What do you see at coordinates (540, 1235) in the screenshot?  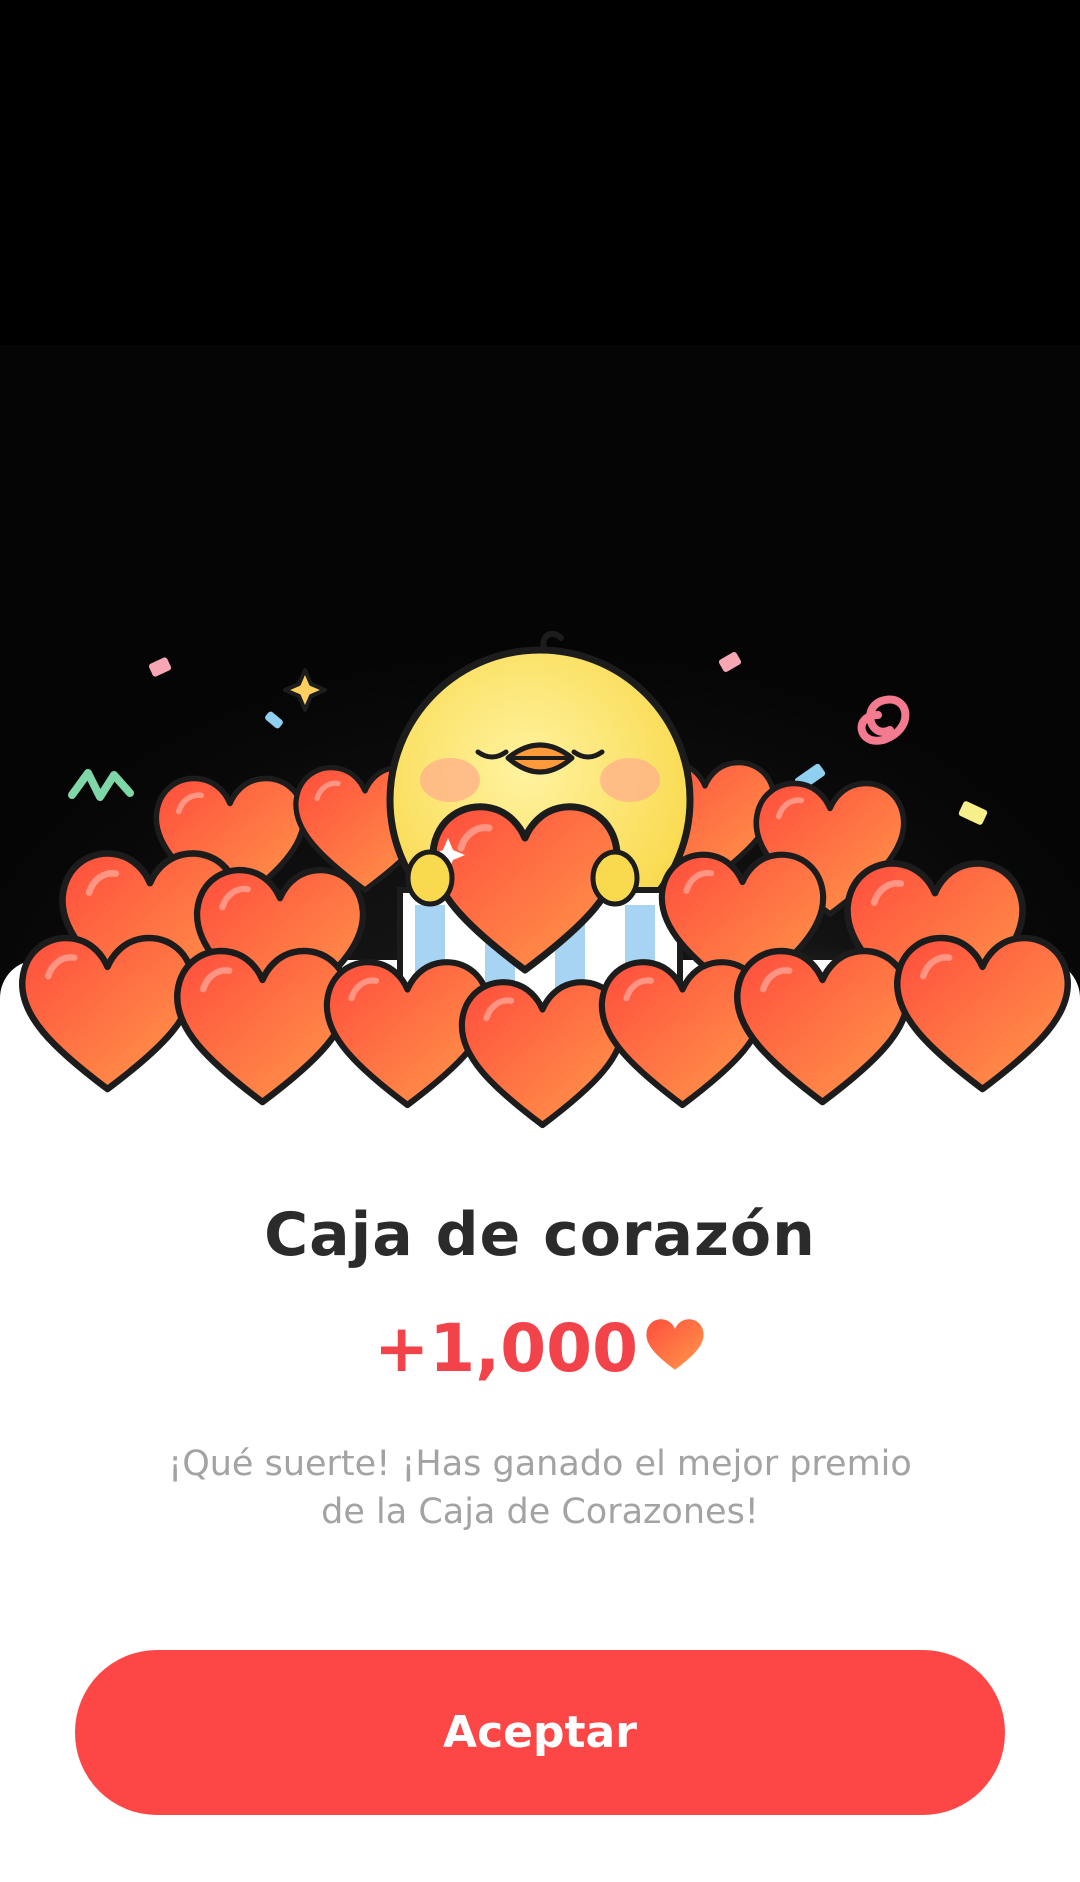 I see `reward-title: Caja de corazón` at bounding box center [540, 1235].